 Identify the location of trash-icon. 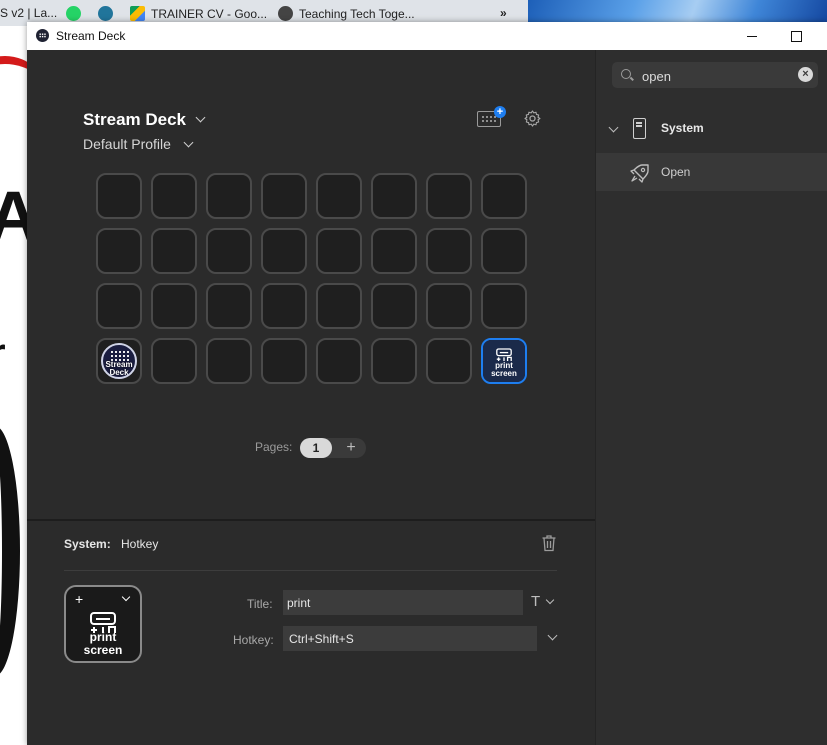
(549, 543).